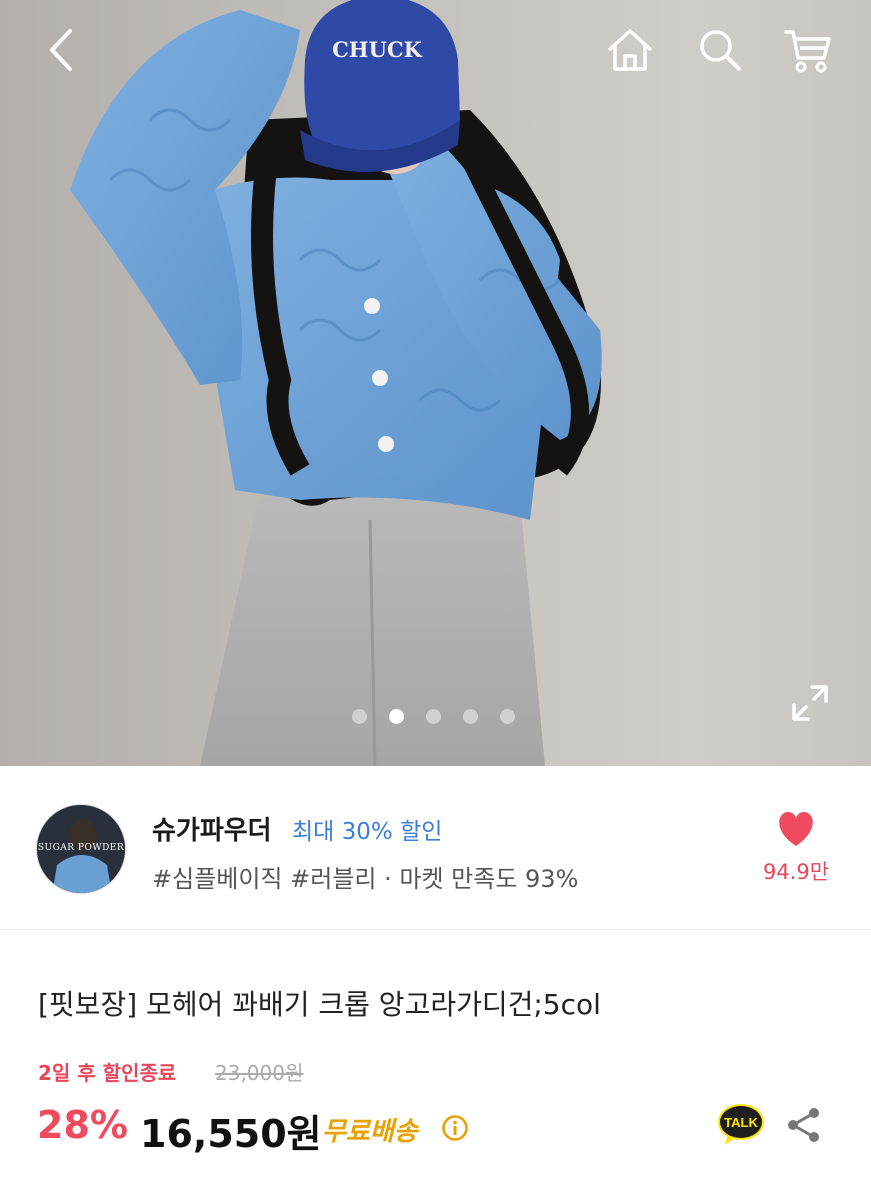 This screenshot has width=871, height=1200. What do you see at coordinates (377, 49) in the screenshot?
I see `cap-text: CHUCK` at bounding box center [377, 49].